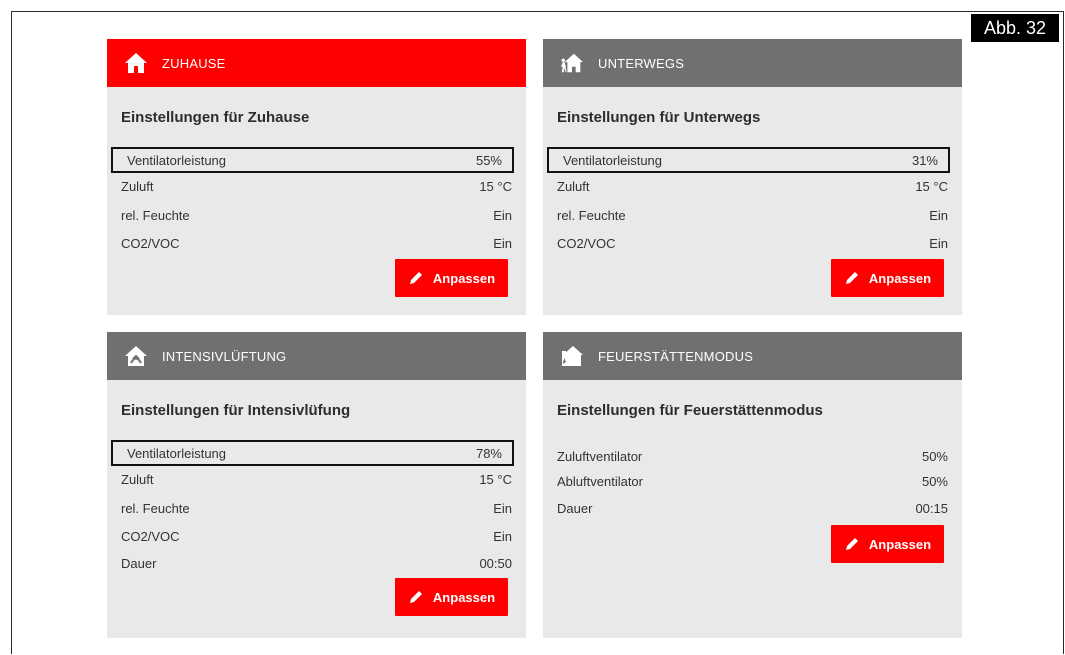 The width and height of the screenshot is (1065, 655). Describe the element at coordinates (215, 117) in the screenshot. I see `card-subtitle: Einstellungen für Zuhause` at that location.